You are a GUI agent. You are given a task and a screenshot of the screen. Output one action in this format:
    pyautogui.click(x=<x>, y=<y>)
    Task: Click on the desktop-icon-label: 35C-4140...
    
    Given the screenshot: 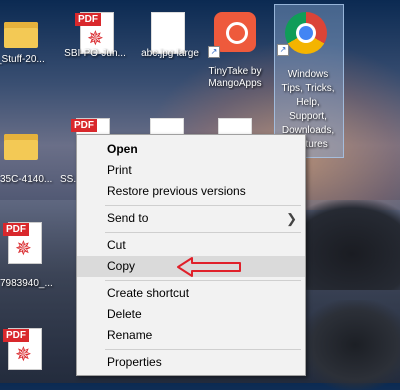 What is the action you would take?
    pyautogui.click(x=26, y=179)
    